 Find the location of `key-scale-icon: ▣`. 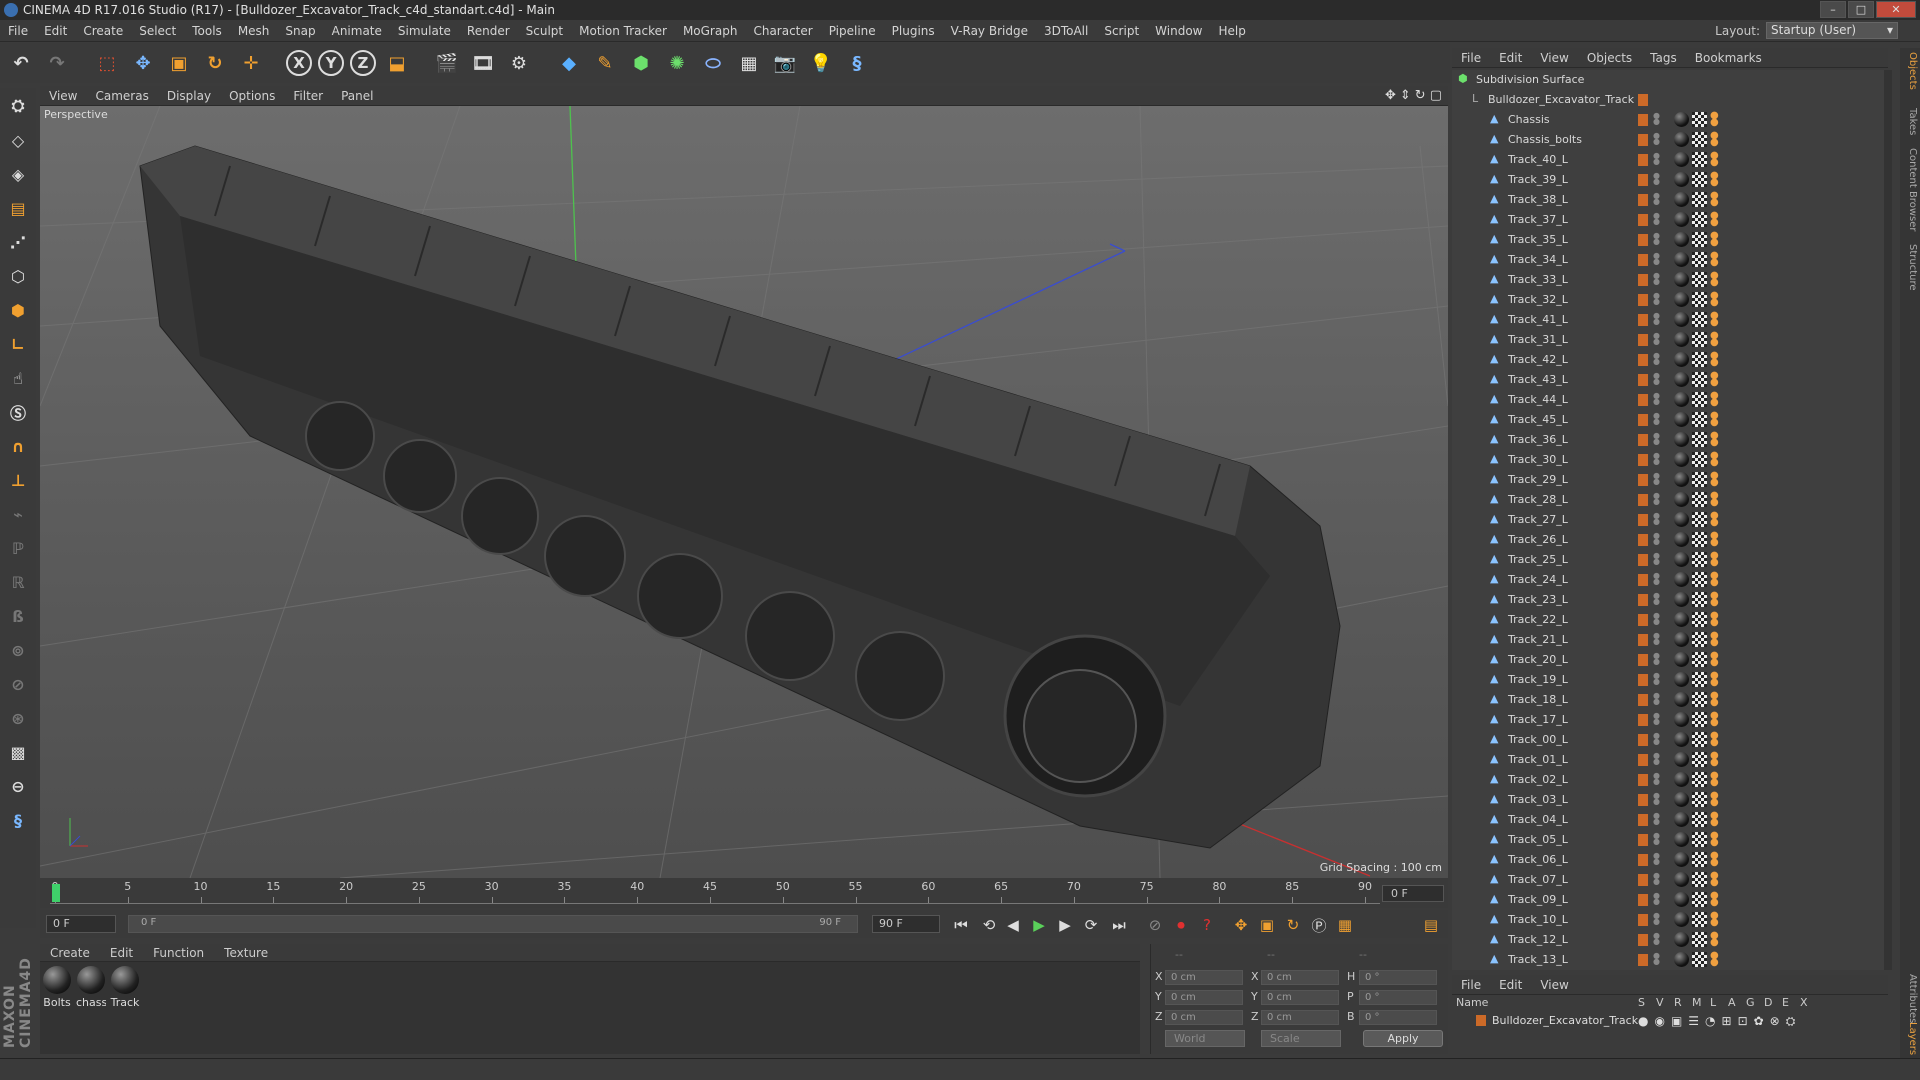

key-scale-icon: ▣ is located at coordinates (1267, 925).